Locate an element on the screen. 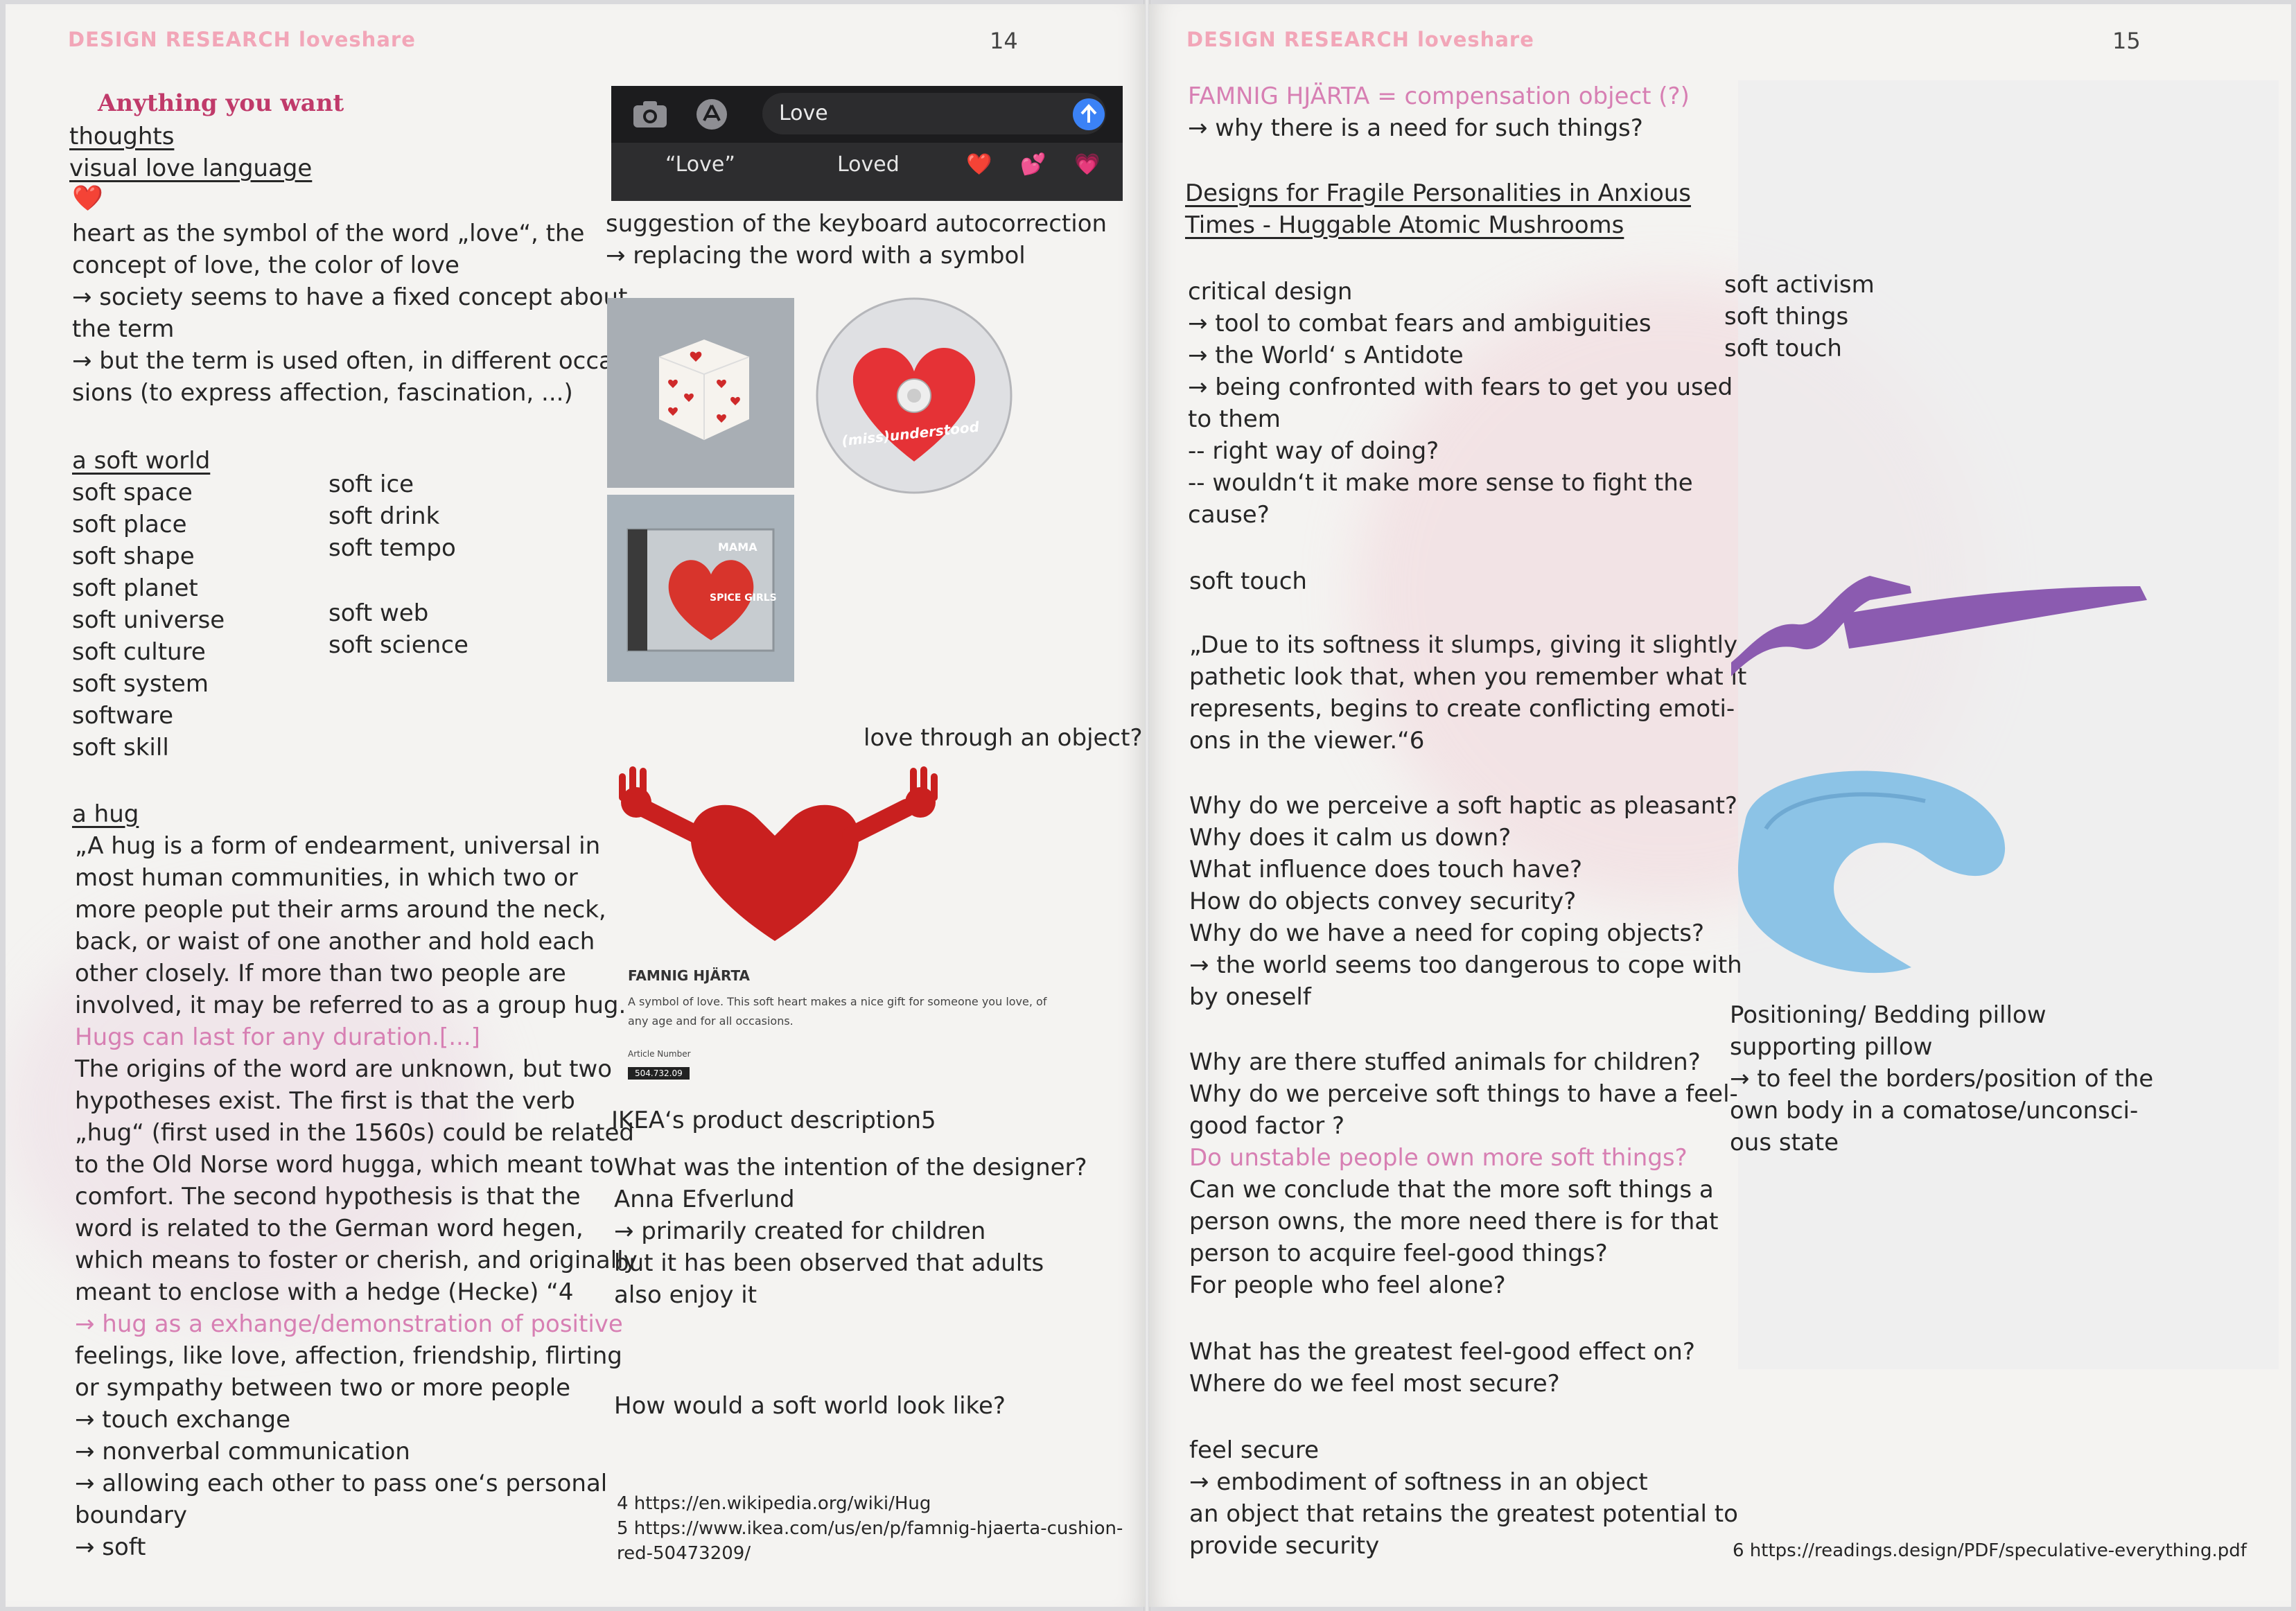 The width and height of the screenshot is (2296, 1611). pillow-line: supporting pillow is located at coordinates (1831, 1047).